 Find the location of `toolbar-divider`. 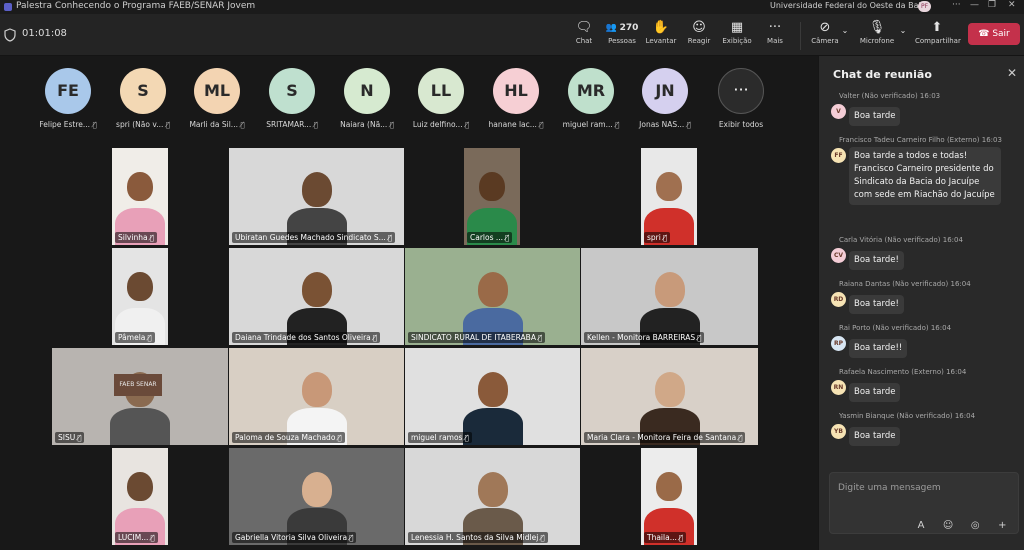

toolbar-divider is located at coordinates (800, 36).